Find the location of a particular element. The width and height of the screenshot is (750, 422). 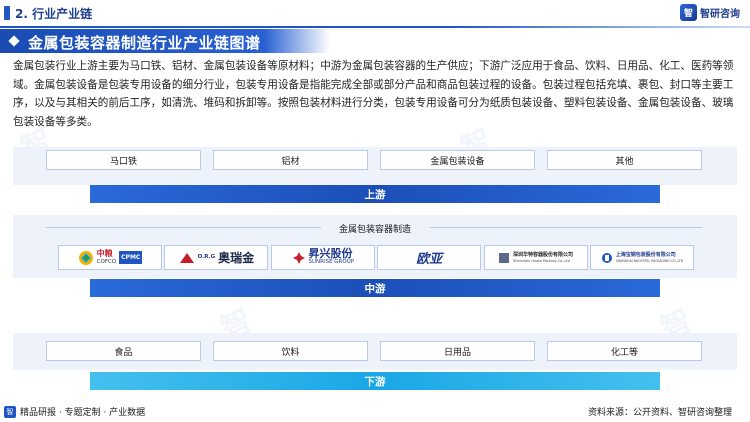

upstream-row: 马口铁 铝材 金属包装设备 其他 is located at coordinates (374, 160).